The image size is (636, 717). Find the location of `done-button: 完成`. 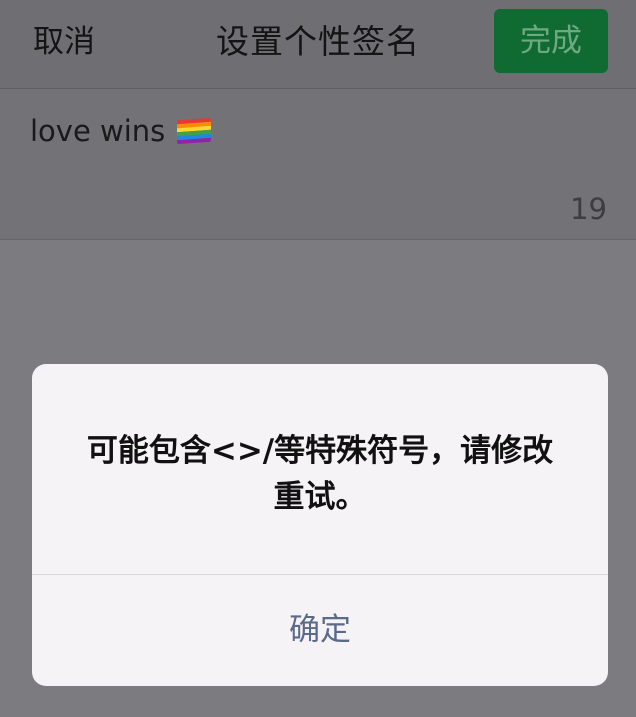

done-button: 完成 is located at coordinates (551, 41).